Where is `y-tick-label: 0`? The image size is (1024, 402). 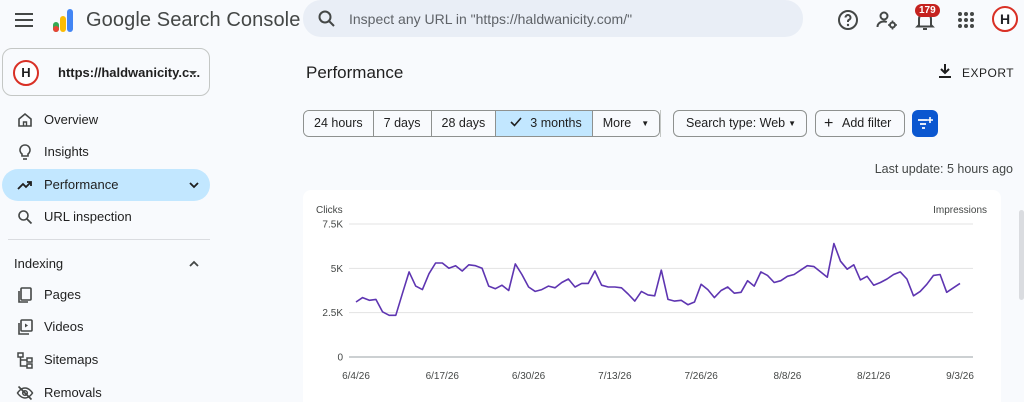 y-tick-label: 0 is located at coordinates (340, 358).